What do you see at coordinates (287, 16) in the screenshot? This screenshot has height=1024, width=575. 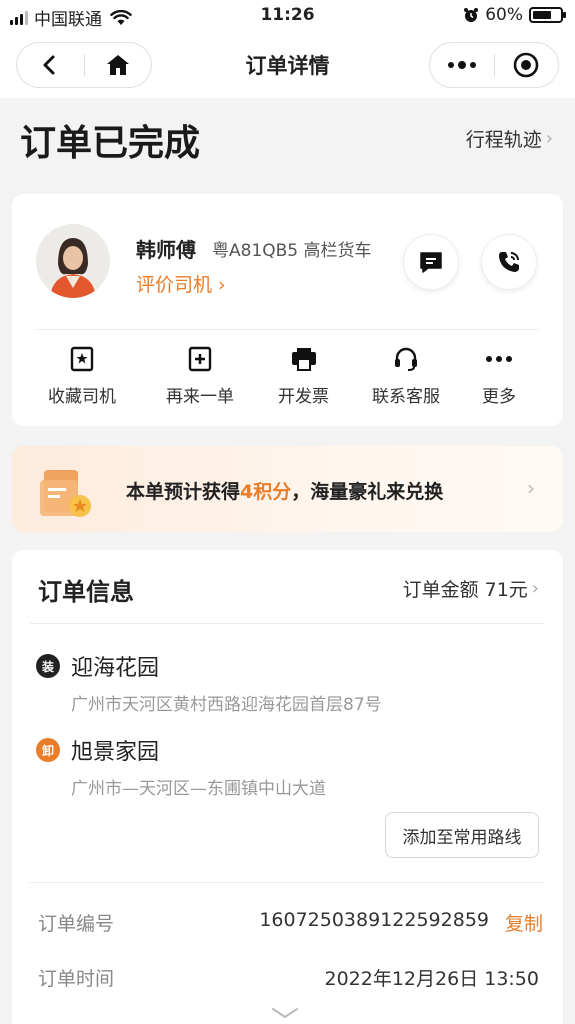 I see `status-bar: 中国联通 11:26 60%` at bounding box center [287, 16].